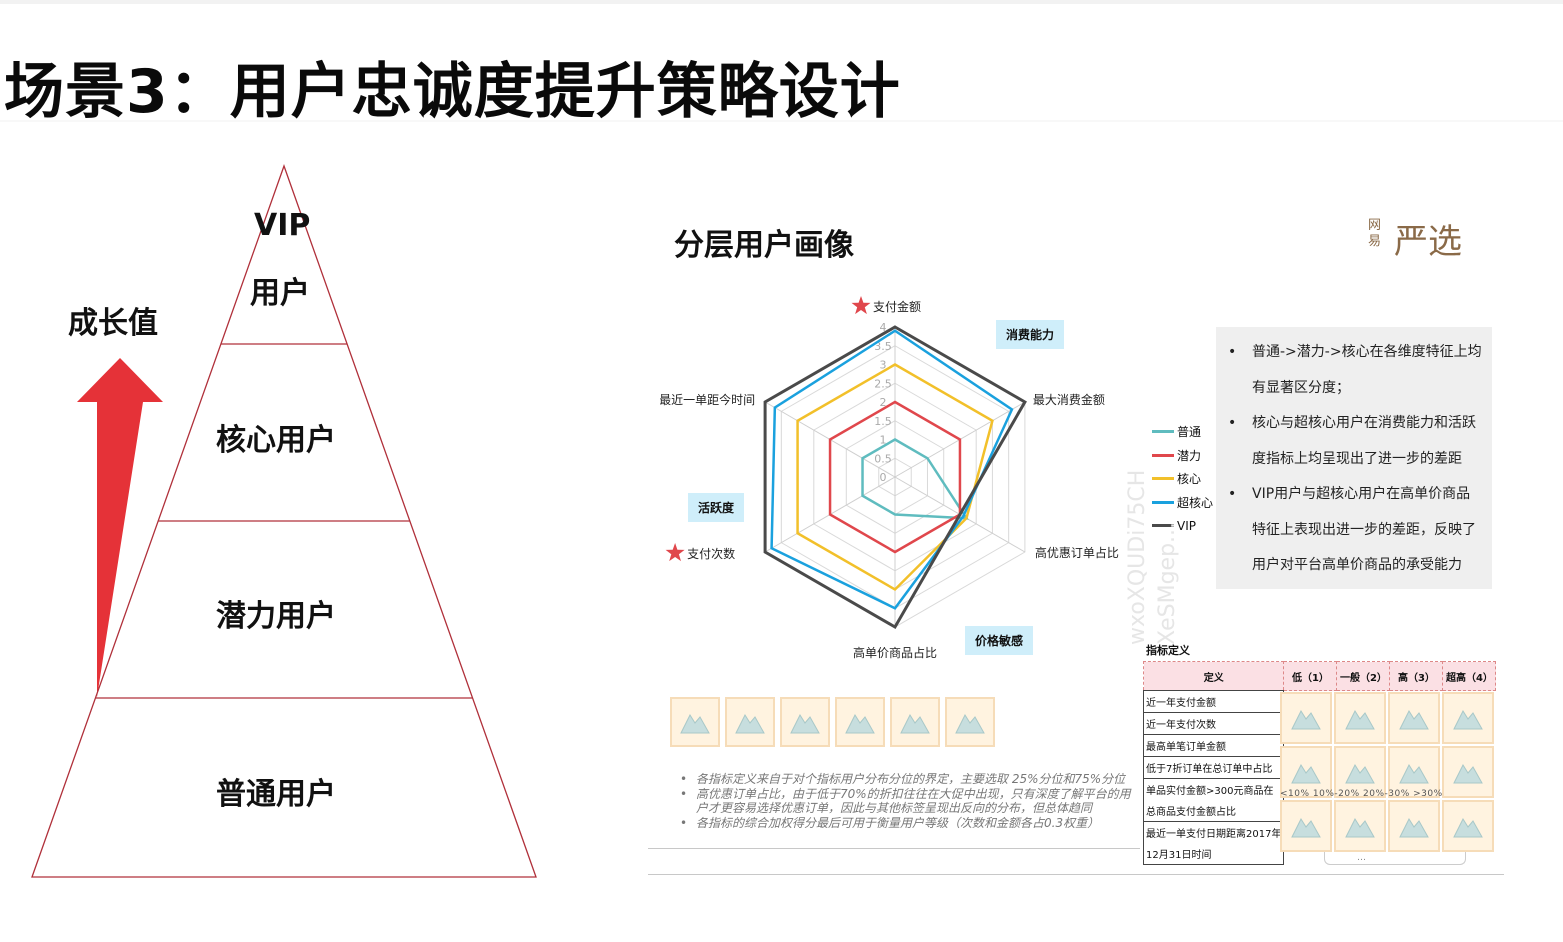 The width and height of the screenshot is (1563, 942). Describe the element at coordinates (276, 616) in the screenshot. I see `tier-potential: 潜力用户` at that location.